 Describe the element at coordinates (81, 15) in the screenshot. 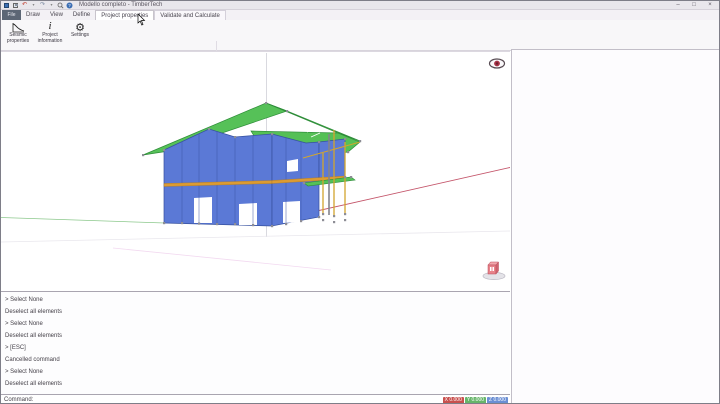

I see `tab-define: Define` at that location.